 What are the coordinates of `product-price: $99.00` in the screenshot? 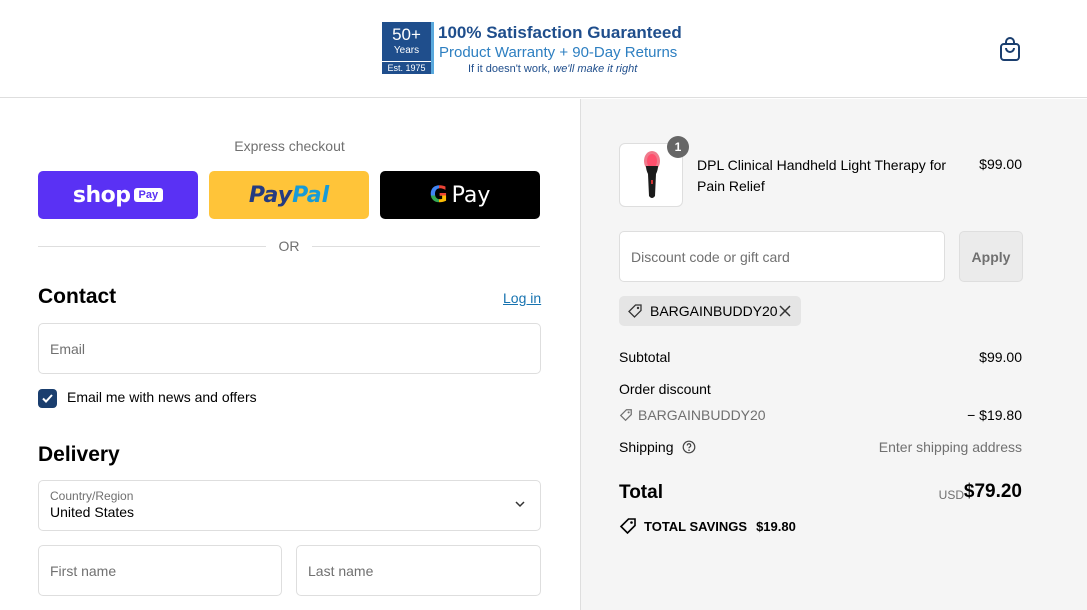 It's located at (1000, 164).